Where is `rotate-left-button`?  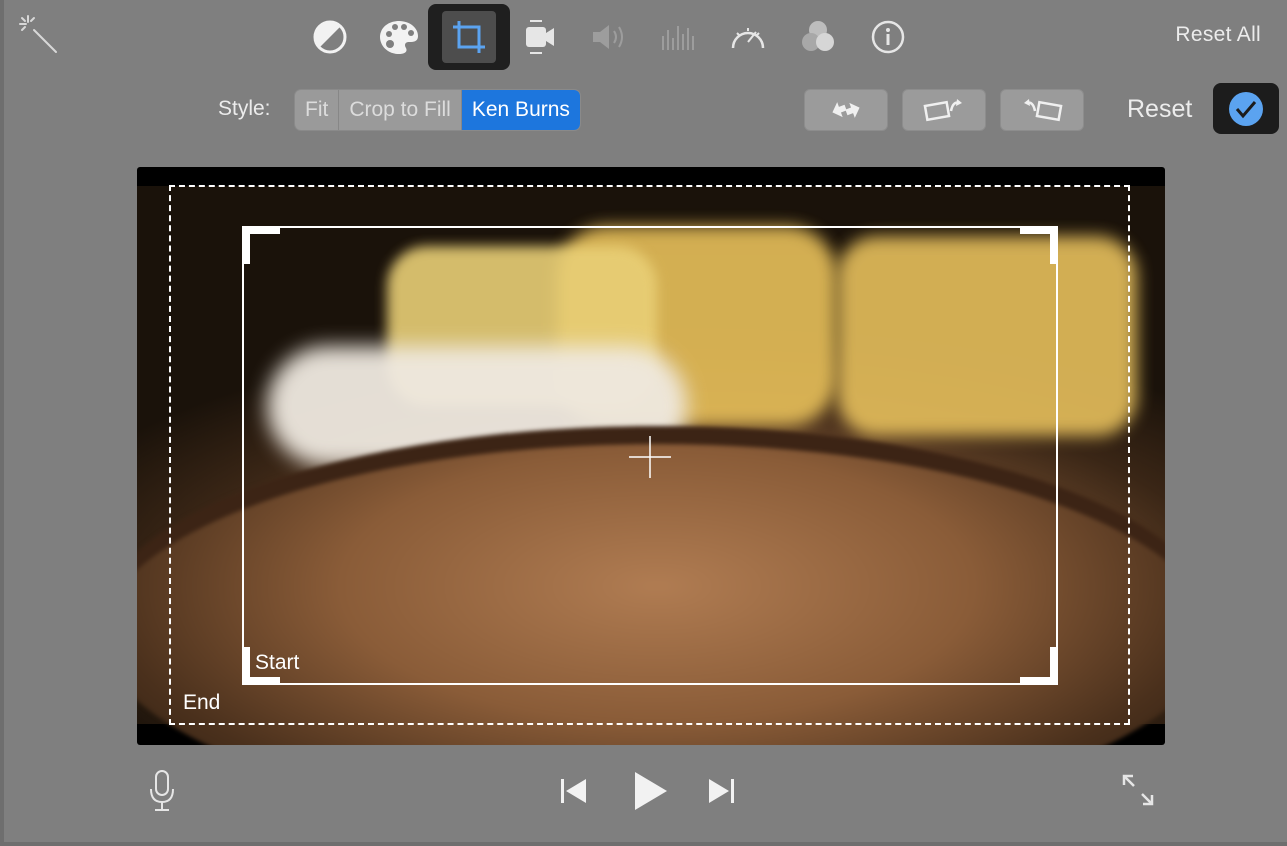
rotate-left-button is located at coordinates (944, 110).